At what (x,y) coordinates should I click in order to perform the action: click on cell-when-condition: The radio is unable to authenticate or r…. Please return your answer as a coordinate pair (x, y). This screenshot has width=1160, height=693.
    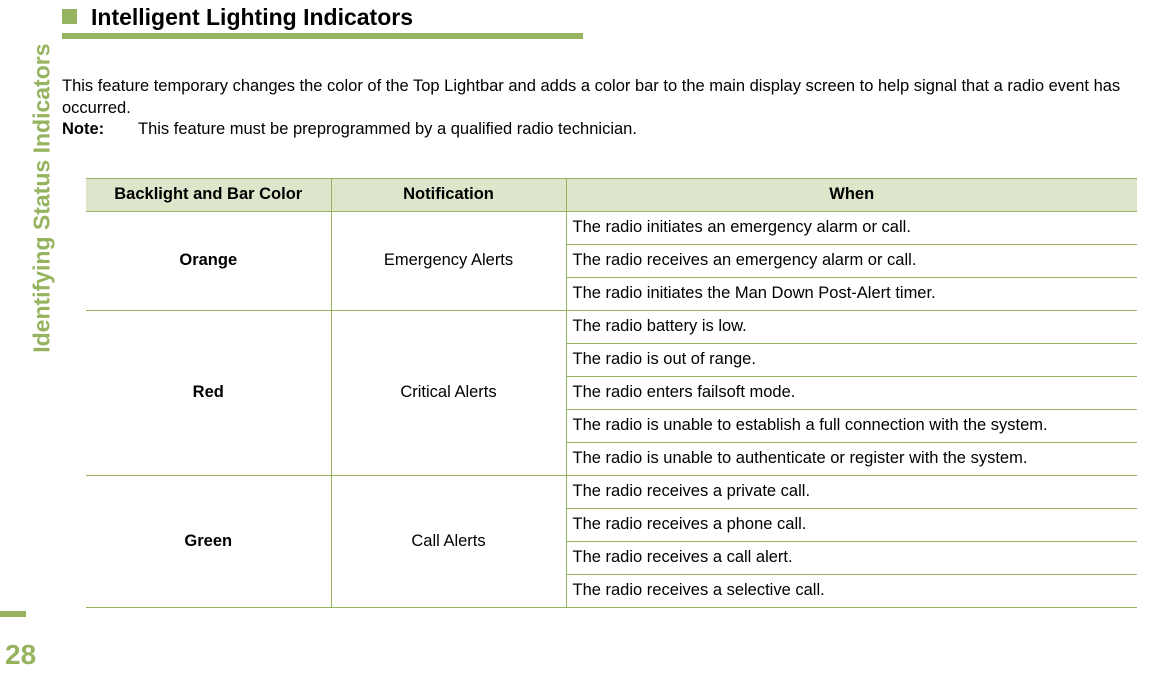
    Looking at the image, I should click on (851, 459).